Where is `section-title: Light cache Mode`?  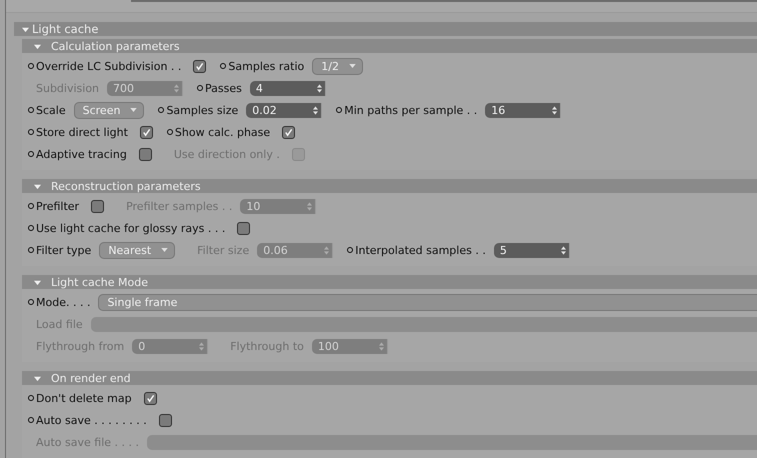
section-title: Light cache Mode is located at coordinates (99, 282).